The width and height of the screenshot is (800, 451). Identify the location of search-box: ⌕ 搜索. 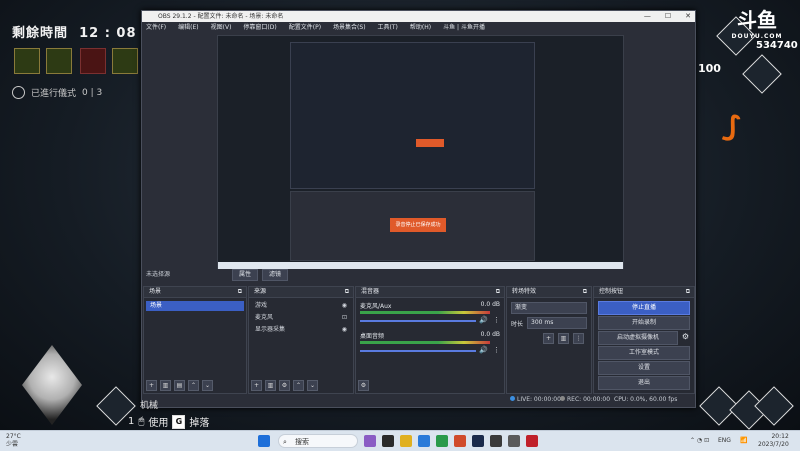
(318, 441).